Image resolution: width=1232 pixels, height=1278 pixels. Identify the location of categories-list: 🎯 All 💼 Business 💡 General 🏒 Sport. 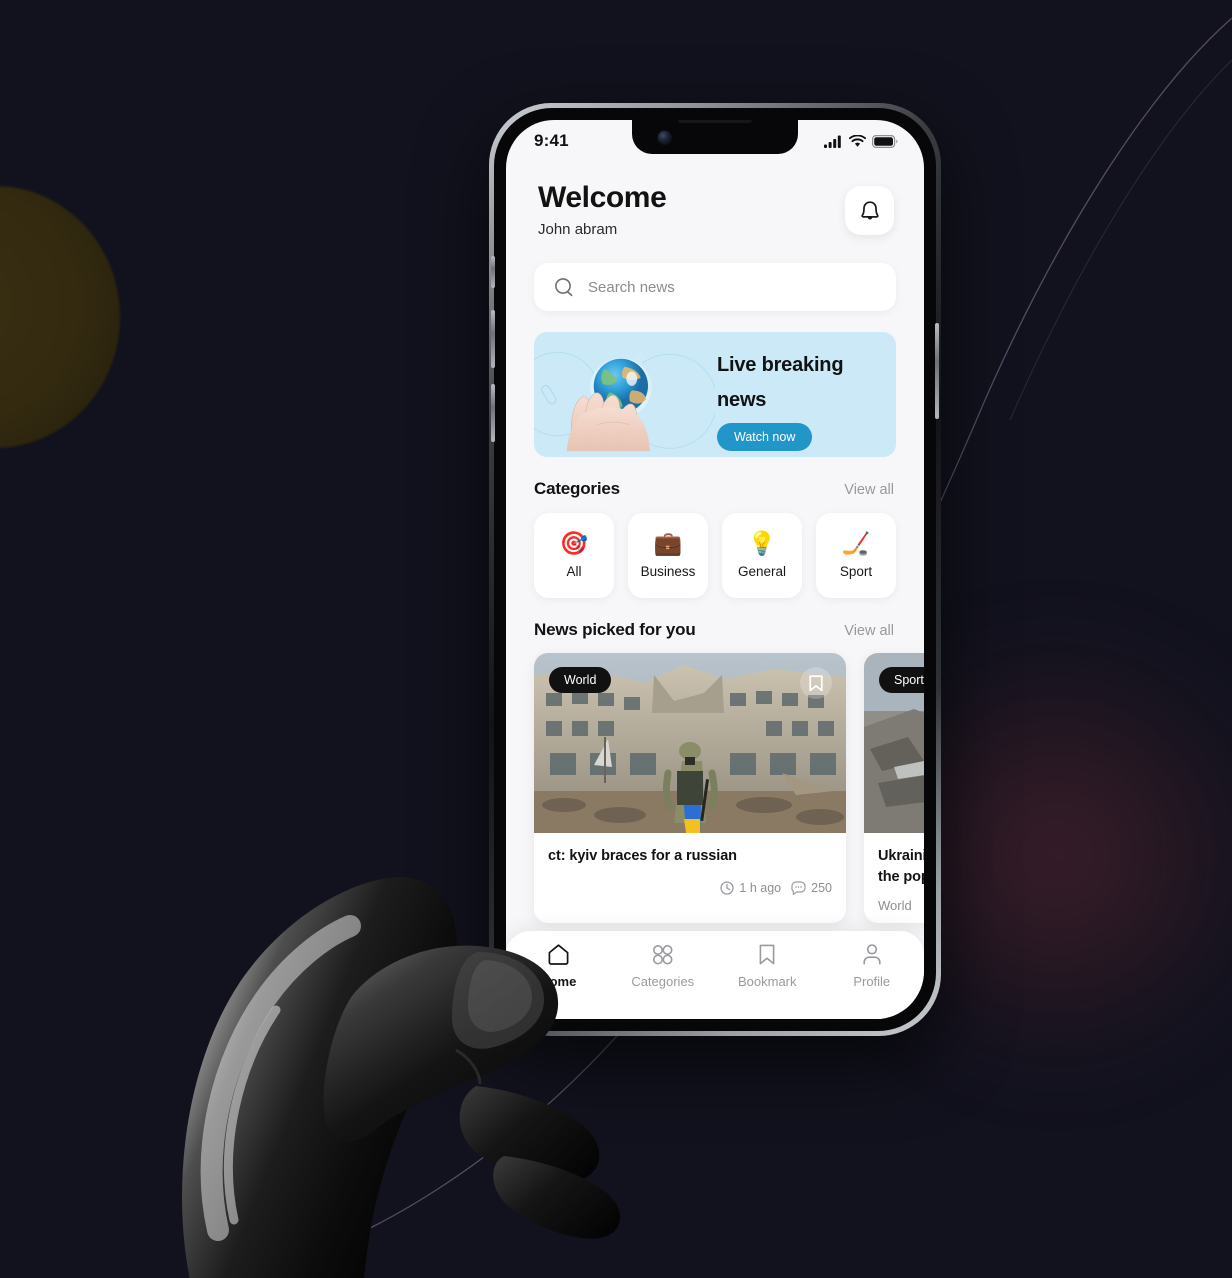
(715, 556).